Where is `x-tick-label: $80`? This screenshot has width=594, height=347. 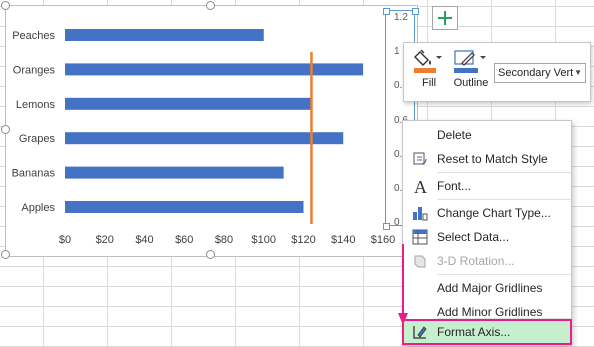 x-tick-label: $80 is located at coordinates (224, 240).